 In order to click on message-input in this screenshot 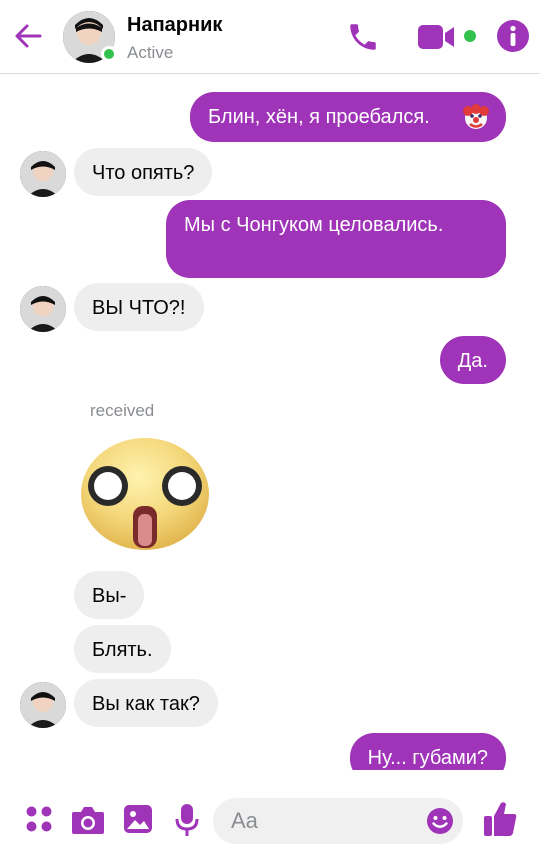, I will do `click(326, 821)`.